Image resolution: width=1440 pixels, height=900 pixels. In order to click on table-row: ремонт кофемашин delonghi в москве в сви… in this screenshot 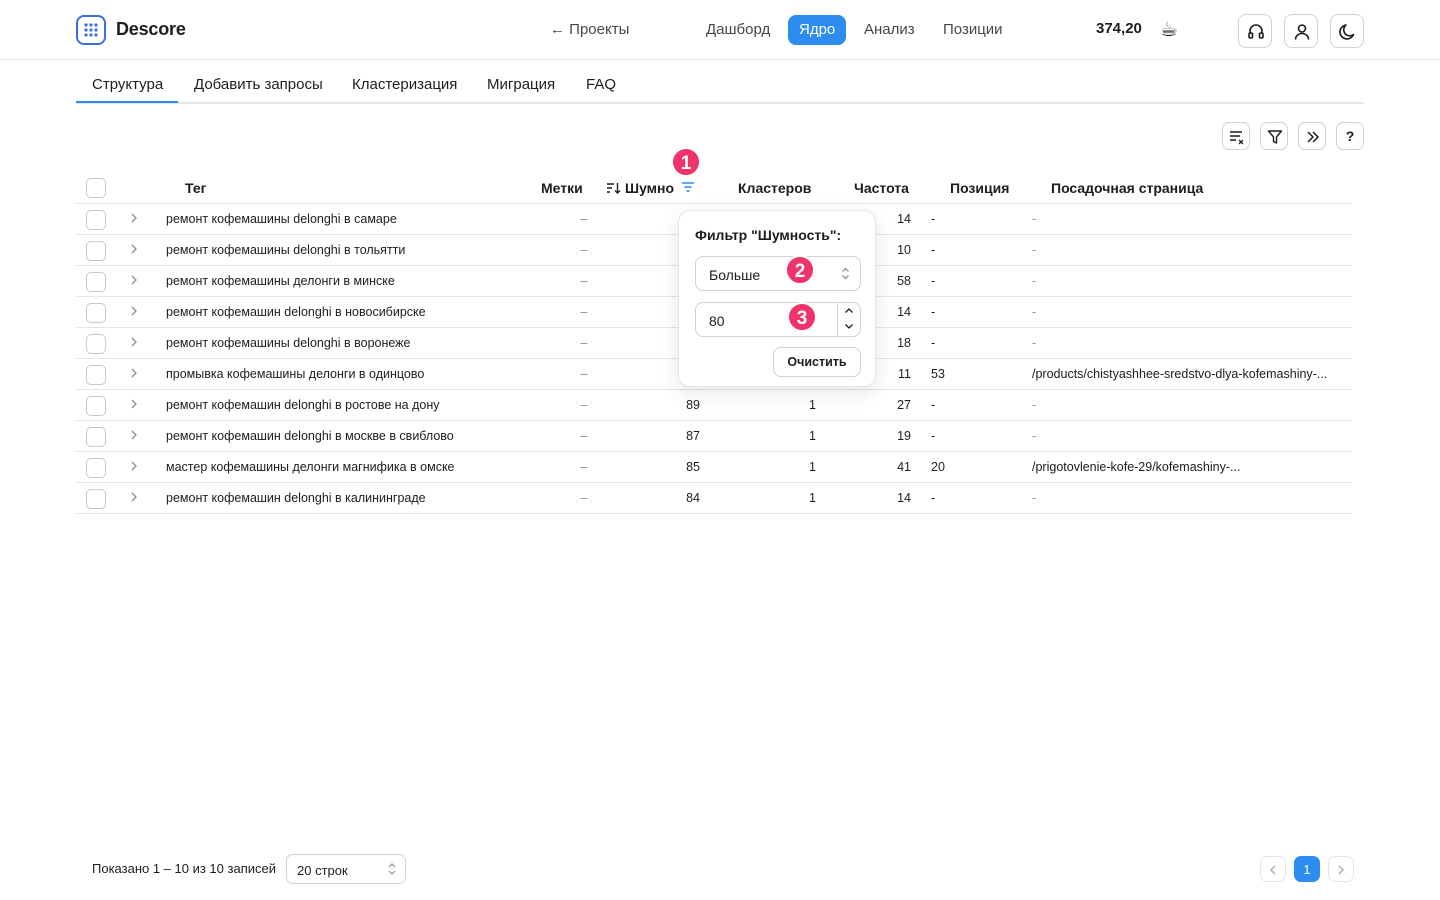, I will do `click(714, 436)`.